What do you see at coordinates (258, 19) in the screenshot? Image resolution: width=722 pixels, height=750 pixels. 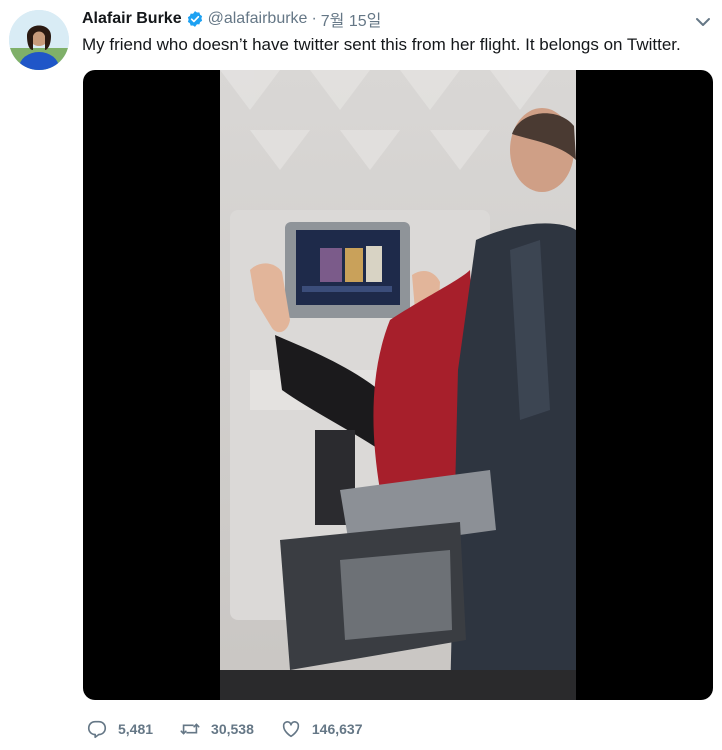 I see `author-handle: @alafairburke` at bounding box center [258, 19].